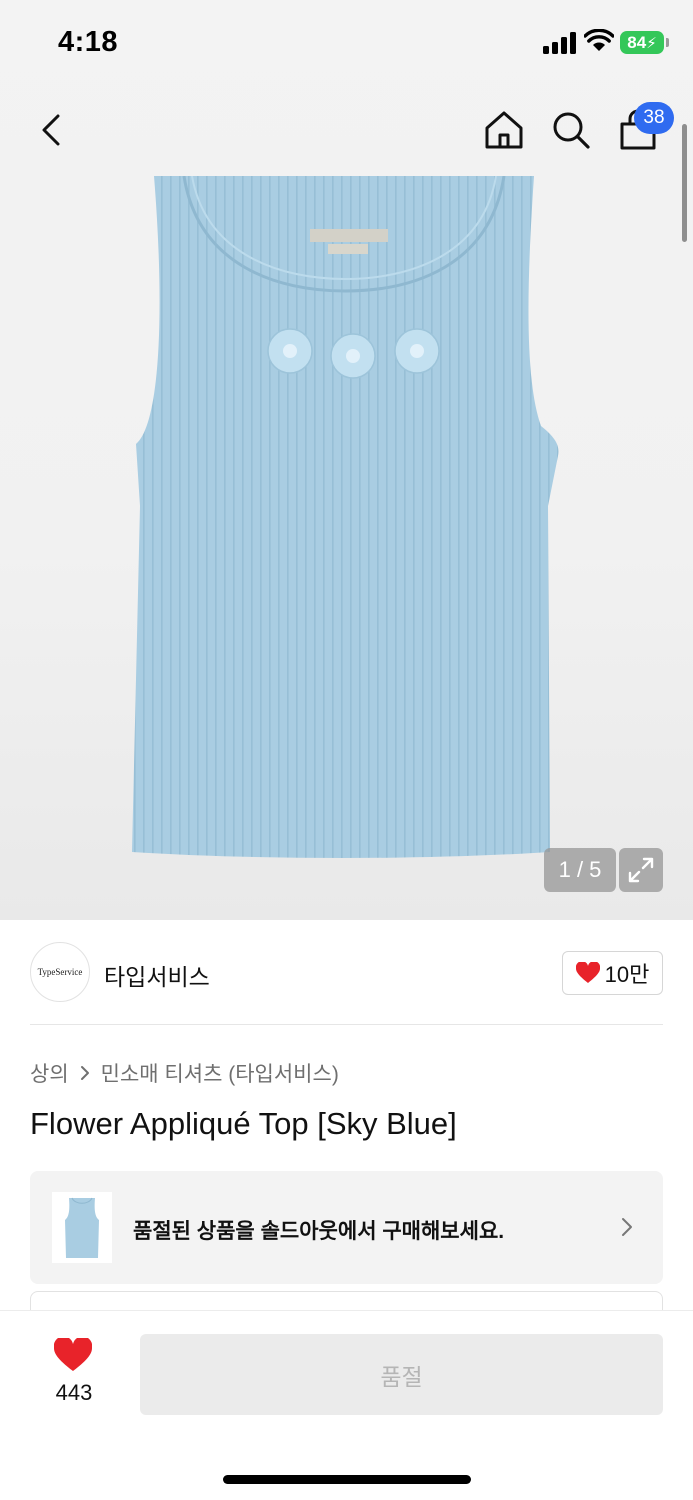 This screenshot has width=693, height=1500. I want to click on battery-indicator: 84 ⚡, so click(642, 42).